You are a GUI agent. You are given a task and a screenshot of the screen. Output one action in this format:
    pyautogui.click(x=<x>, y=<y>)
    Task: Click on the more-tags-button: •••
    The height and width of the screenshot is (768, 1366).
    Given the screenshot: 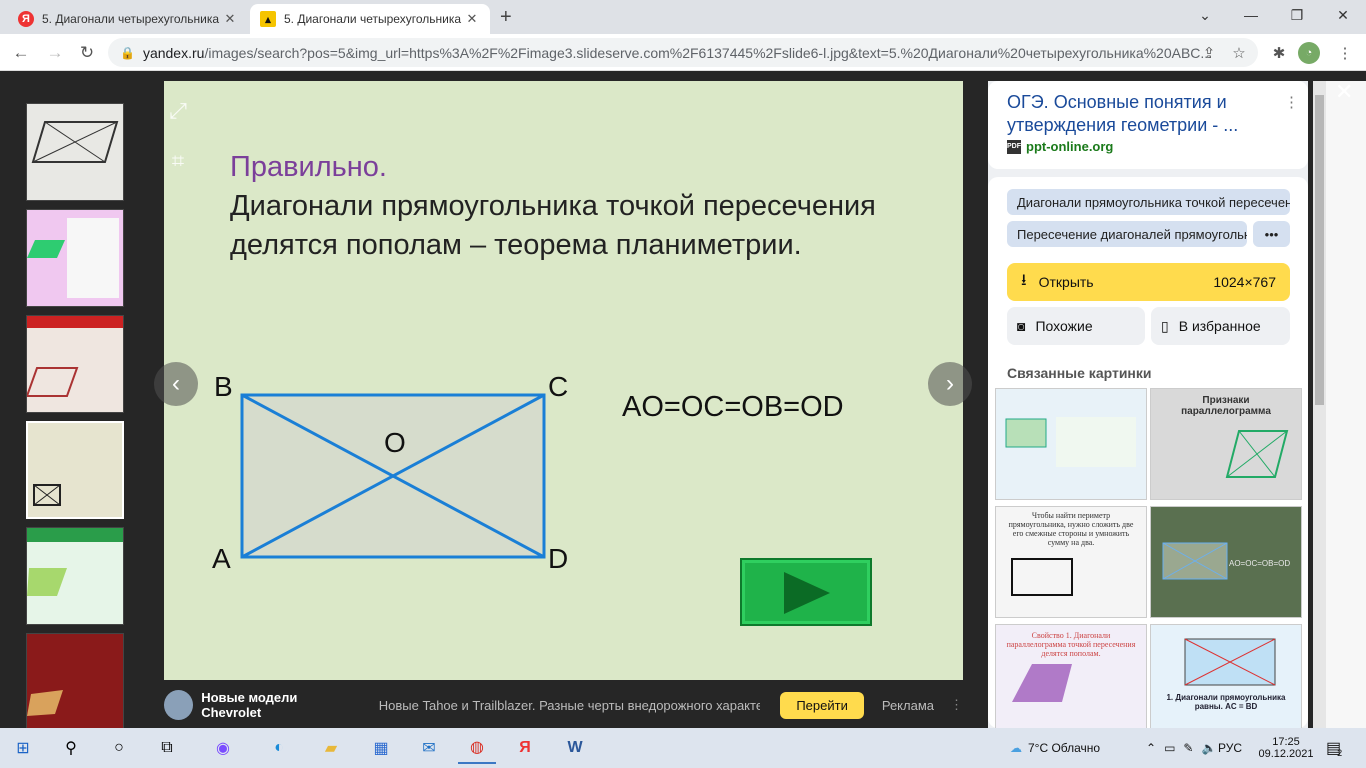 What is the action you would take?
    pyautogui.click(x=1271, y=234)
    